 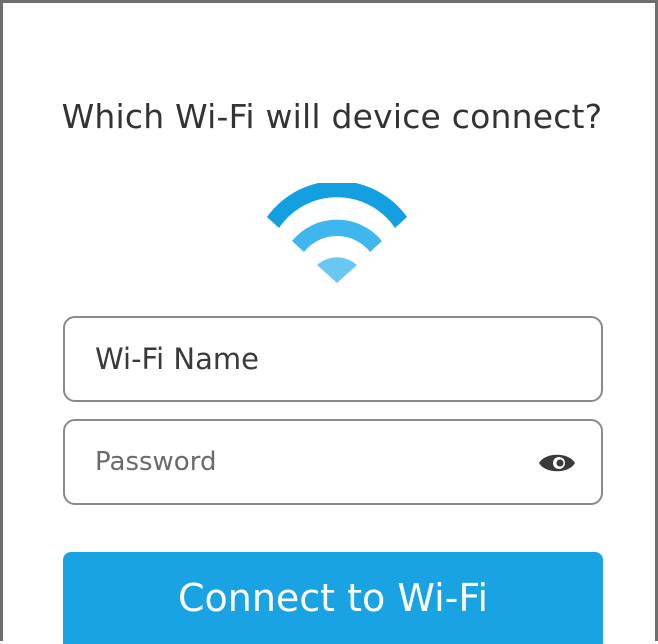 I want to click on password-field, so click(x=333, y=462).